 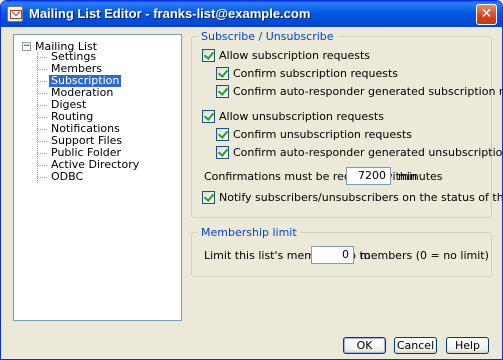 What do you see at coordinates (486, 14) in the screenshot?
I see `close-icon: ✕` at bounding box center [486, 14].